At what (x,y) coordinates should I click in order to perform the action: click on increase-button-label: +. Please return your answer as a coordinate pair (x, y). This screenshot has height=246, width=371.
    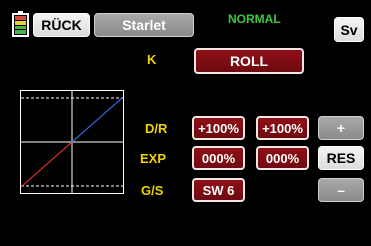
    Looking at the image, I should click on (341, 128).